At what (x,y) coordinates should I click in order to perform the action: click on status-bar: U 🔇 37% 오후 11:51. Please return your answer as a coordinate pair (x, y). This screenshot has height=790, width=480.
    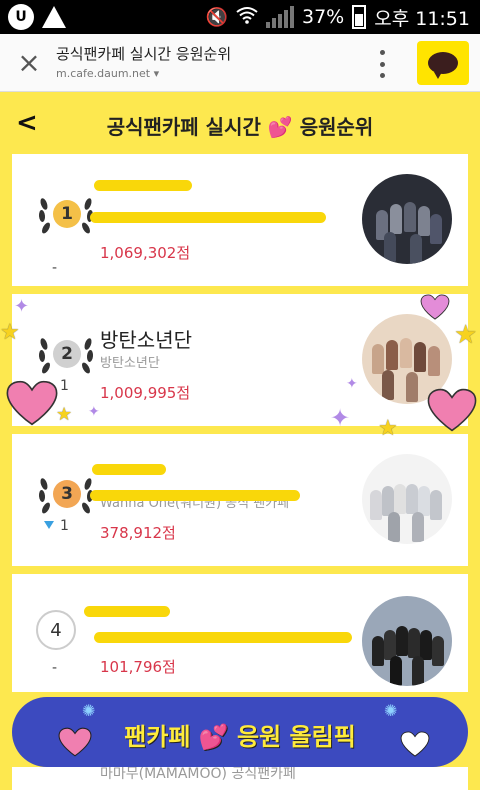
    Looking at the image, I should click on (240, 17).